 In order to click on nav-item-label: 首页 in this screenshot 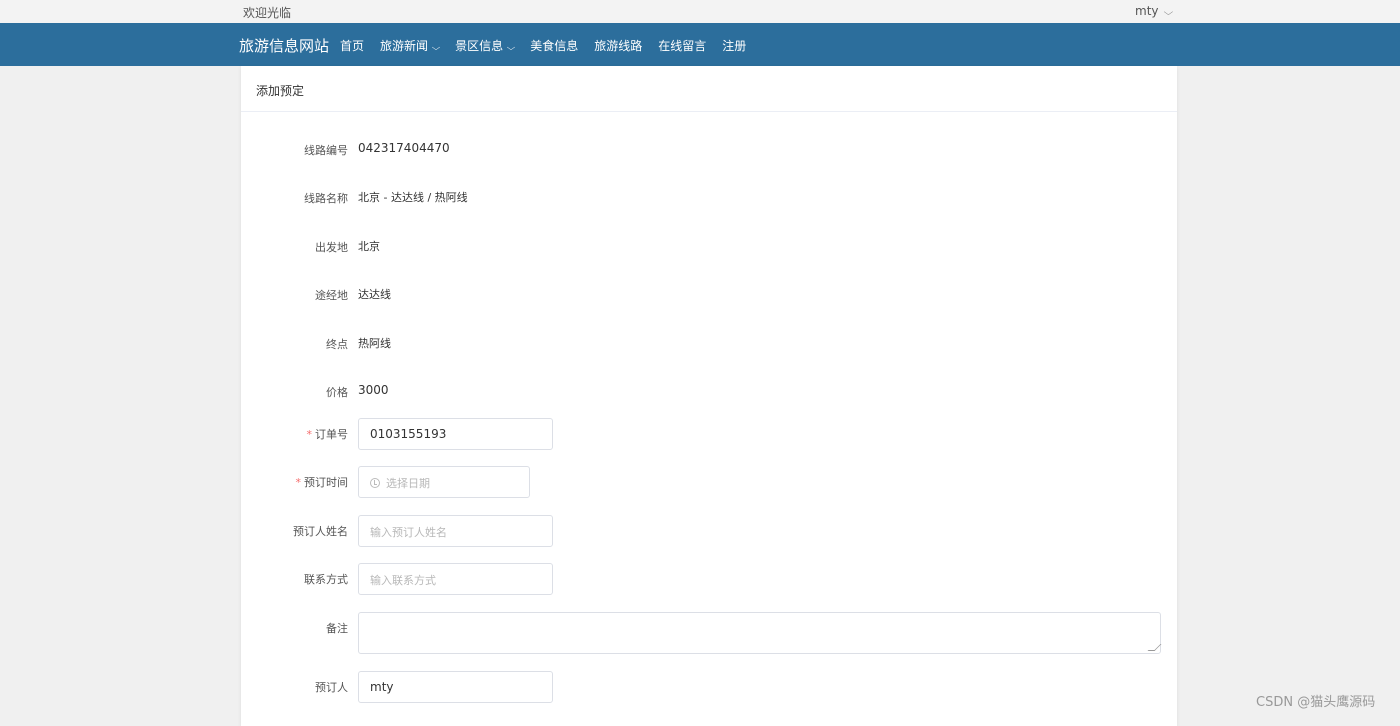, I will do `click(352, 46)`.